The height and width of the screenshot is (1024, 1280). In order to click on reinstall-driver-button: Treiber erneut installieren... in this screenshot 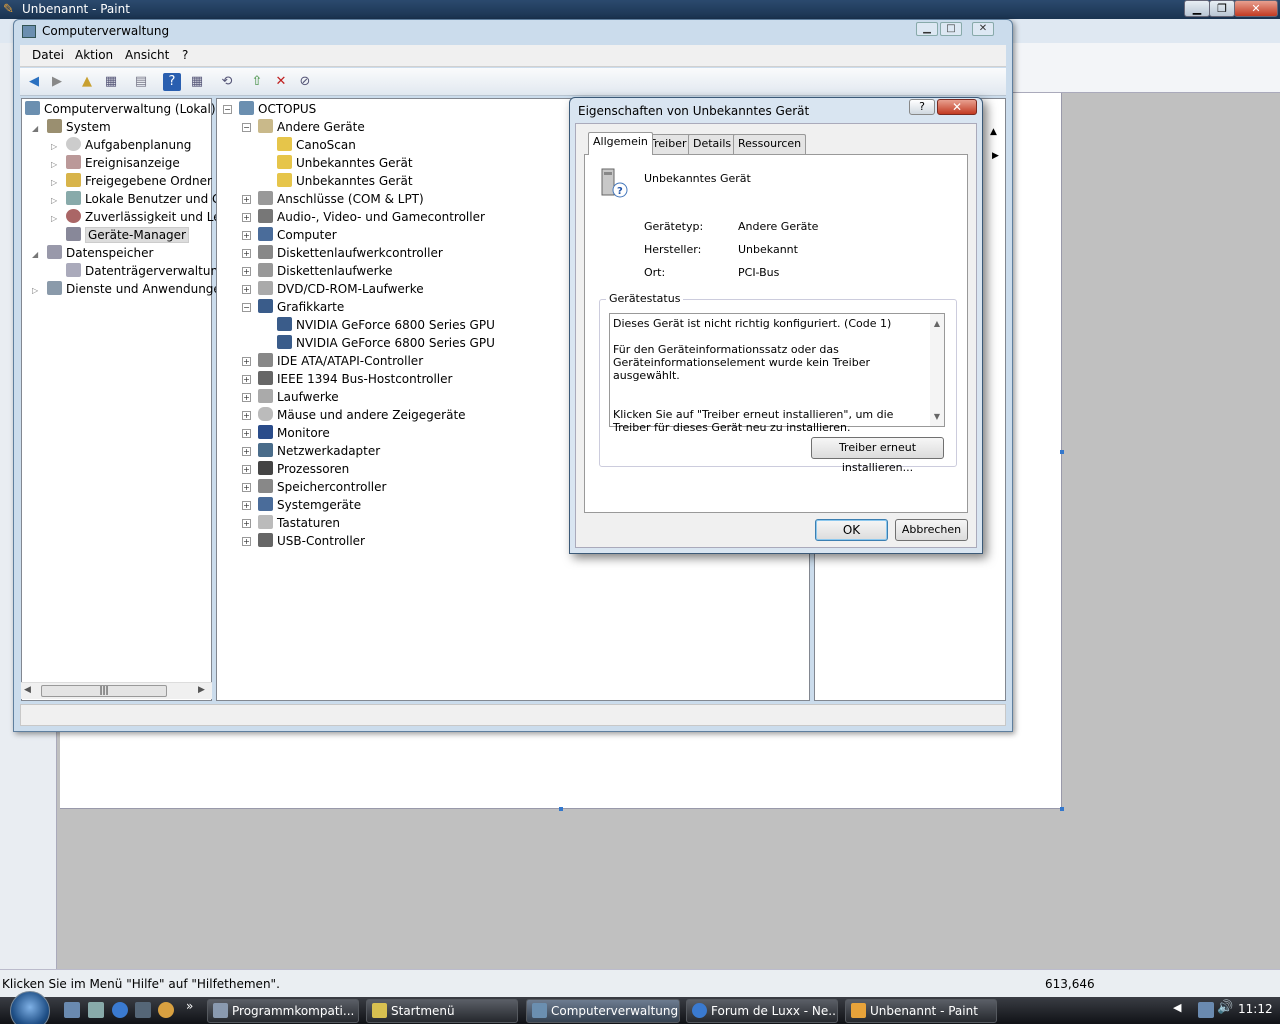, I will do `click(877, 455)`.